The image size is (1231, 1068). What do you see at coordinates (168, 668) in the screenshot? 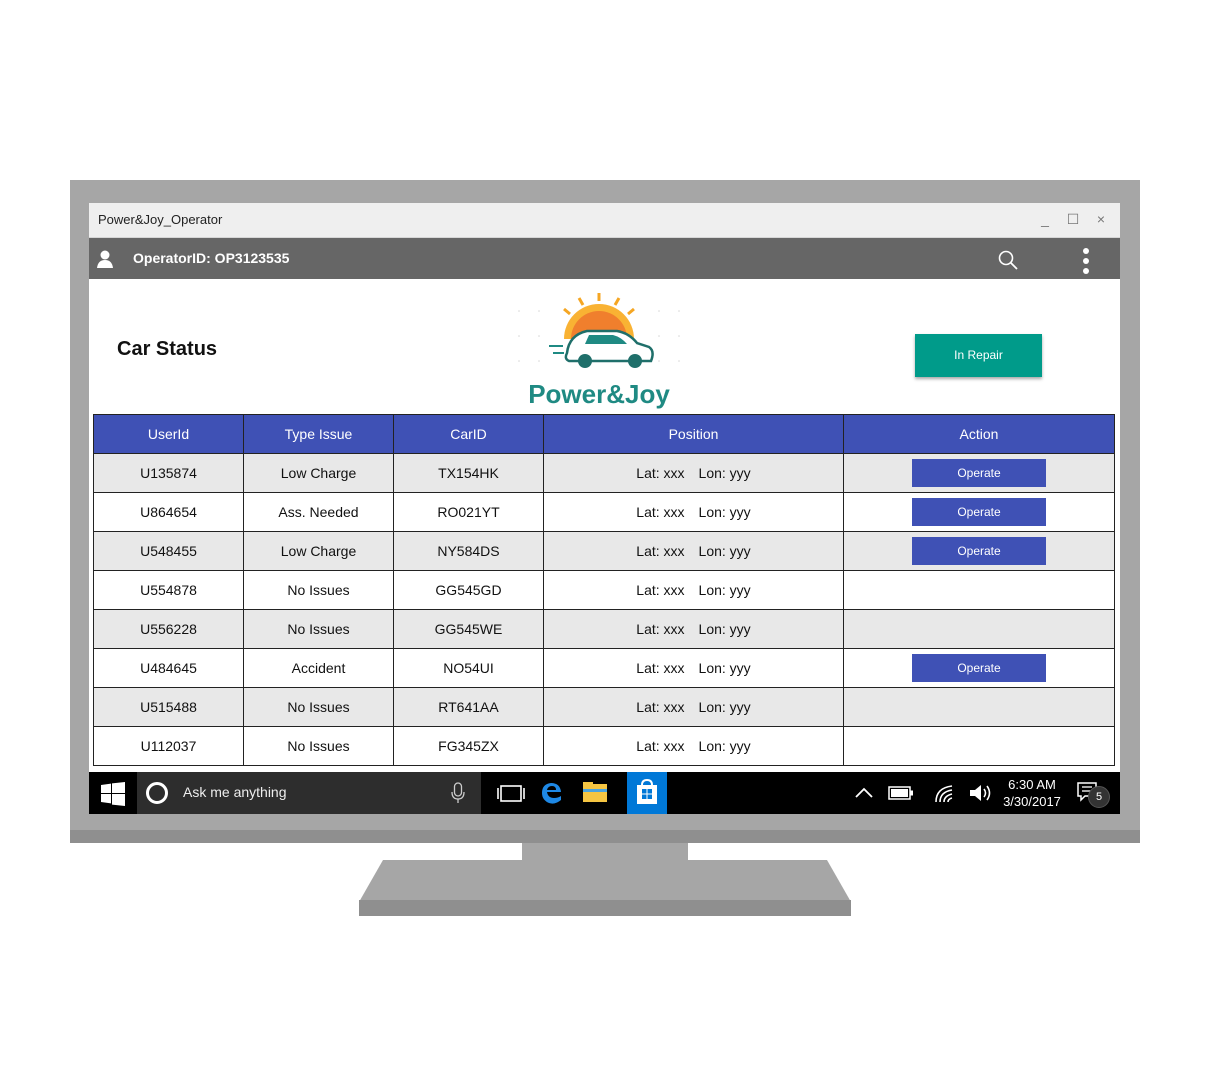
I see `cell-userid: U484645` at bounding box center [168, 668].